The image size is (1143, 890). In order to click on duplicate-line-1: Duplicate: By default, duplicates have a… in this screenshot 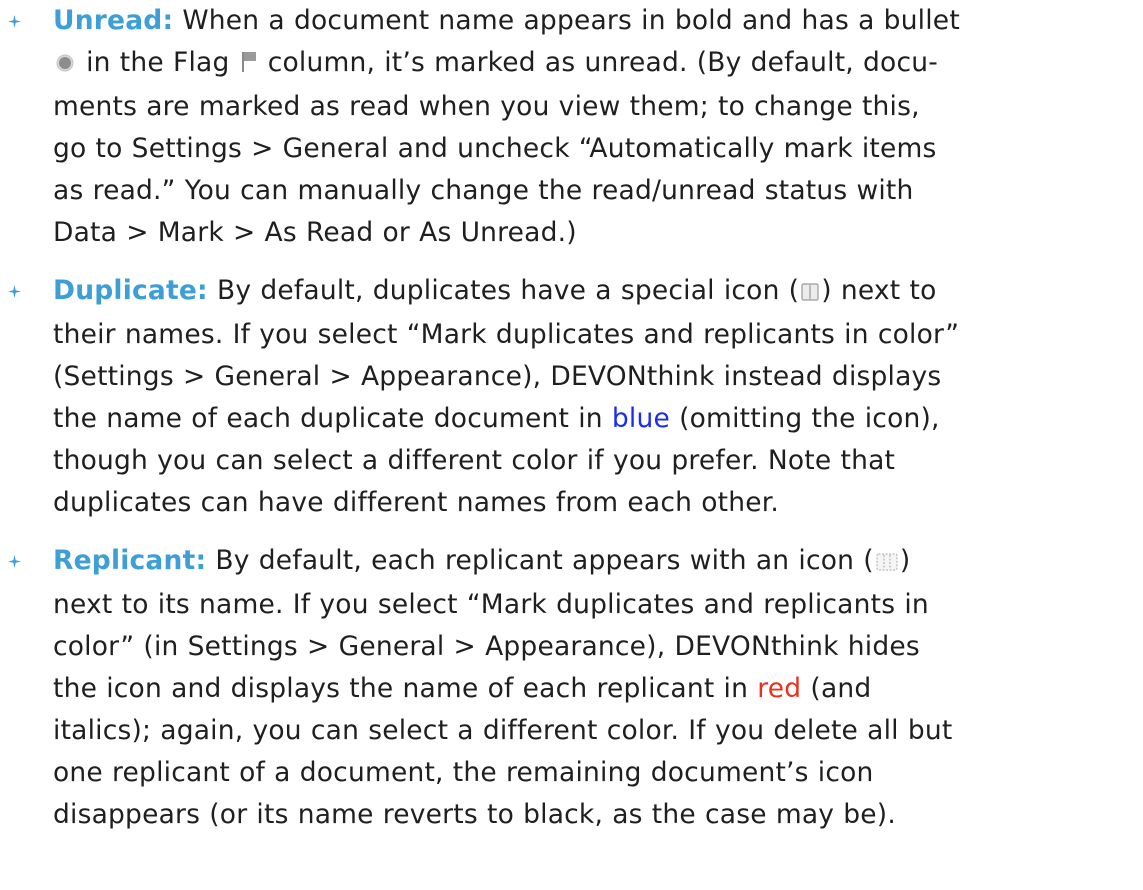, I will do `click(598, 292)`.